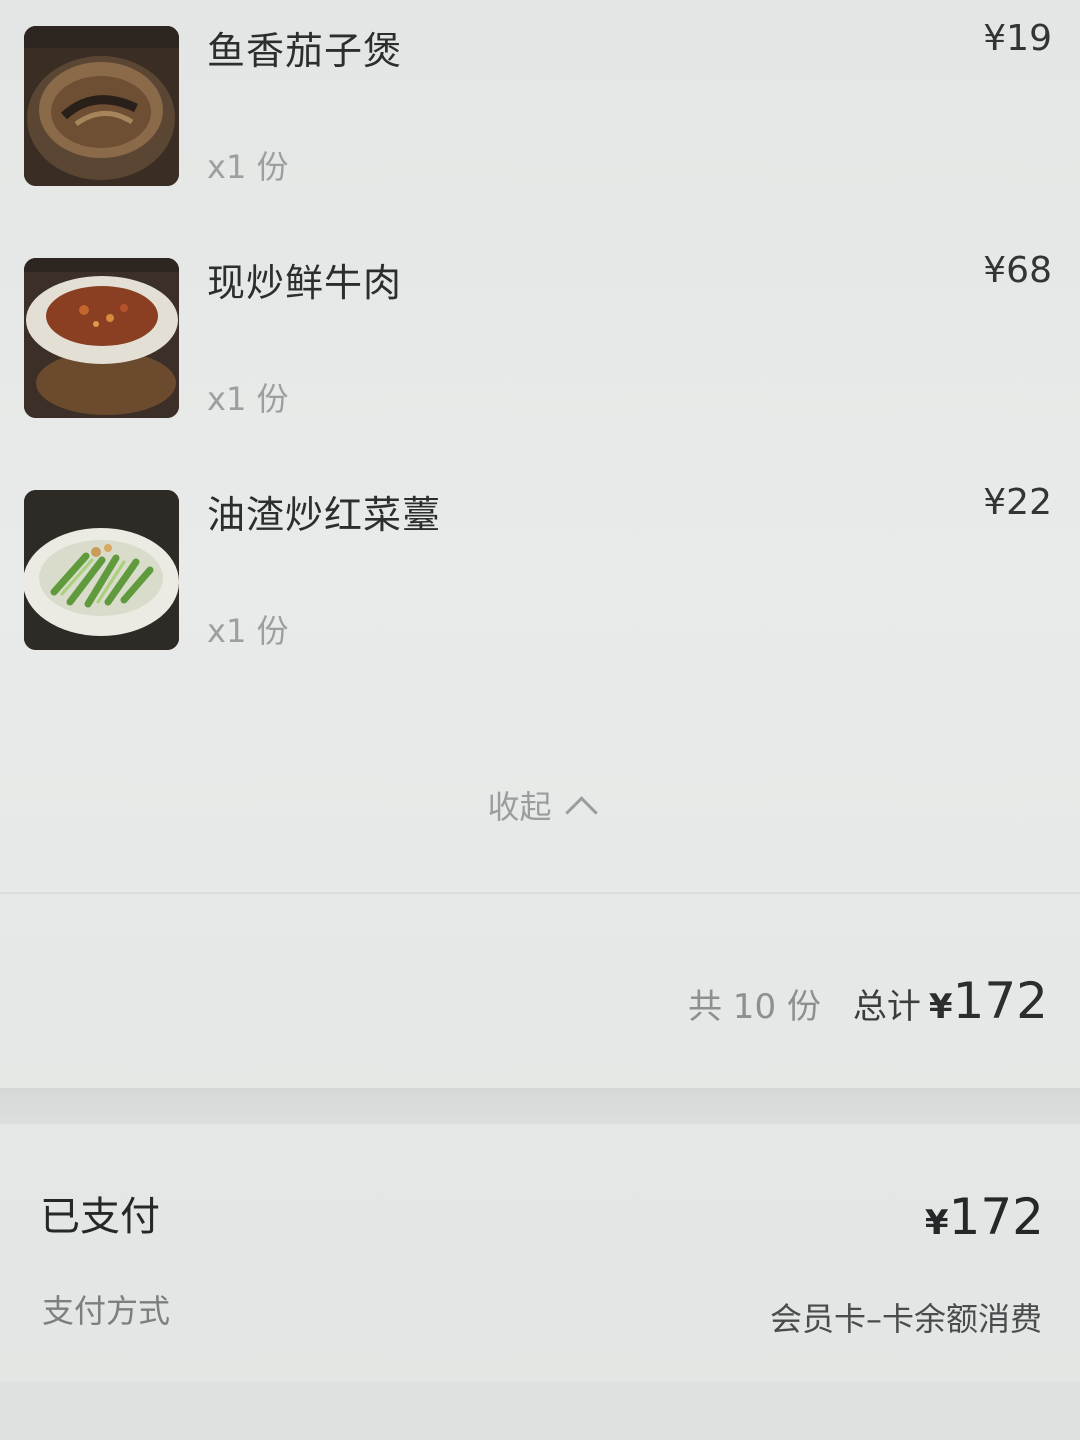 The width and height of the screenshot is (1080, 1440). Describe the element at coordinates (540, 1411) in the screenshot. I see `bottom-strip` at that location.